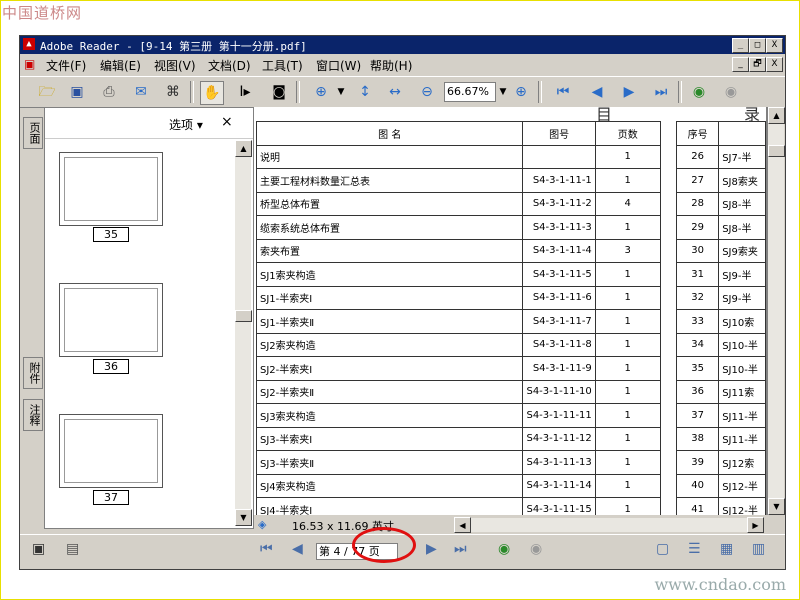 The image size is (800, 600). I want to click on go-back-icon: ◉, so click(699, 92).